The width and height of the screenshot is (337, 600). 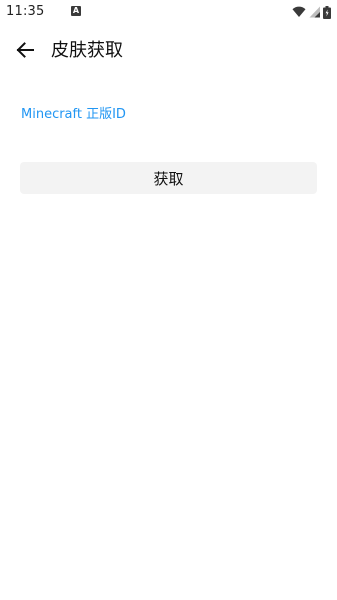 I want to click on battery-icon, so click(x=327, y=12).